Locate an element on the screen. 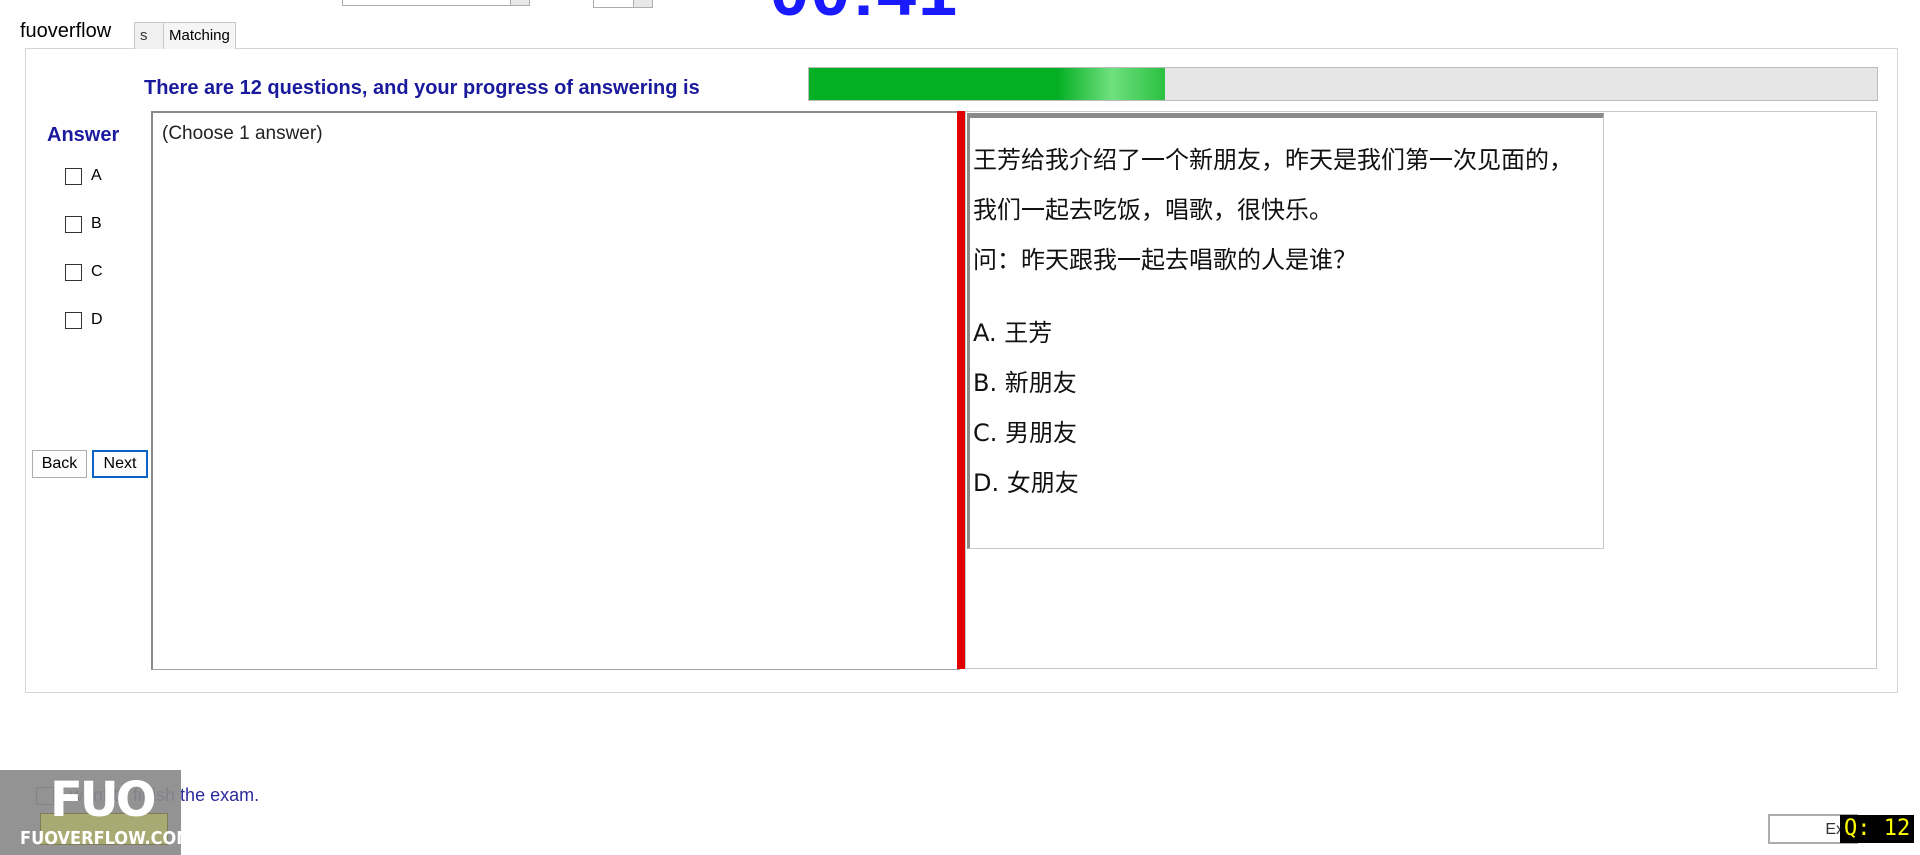 The width and height of the screenshot is (1920, 855). top-combo-box is located at coordinates (436, 3).